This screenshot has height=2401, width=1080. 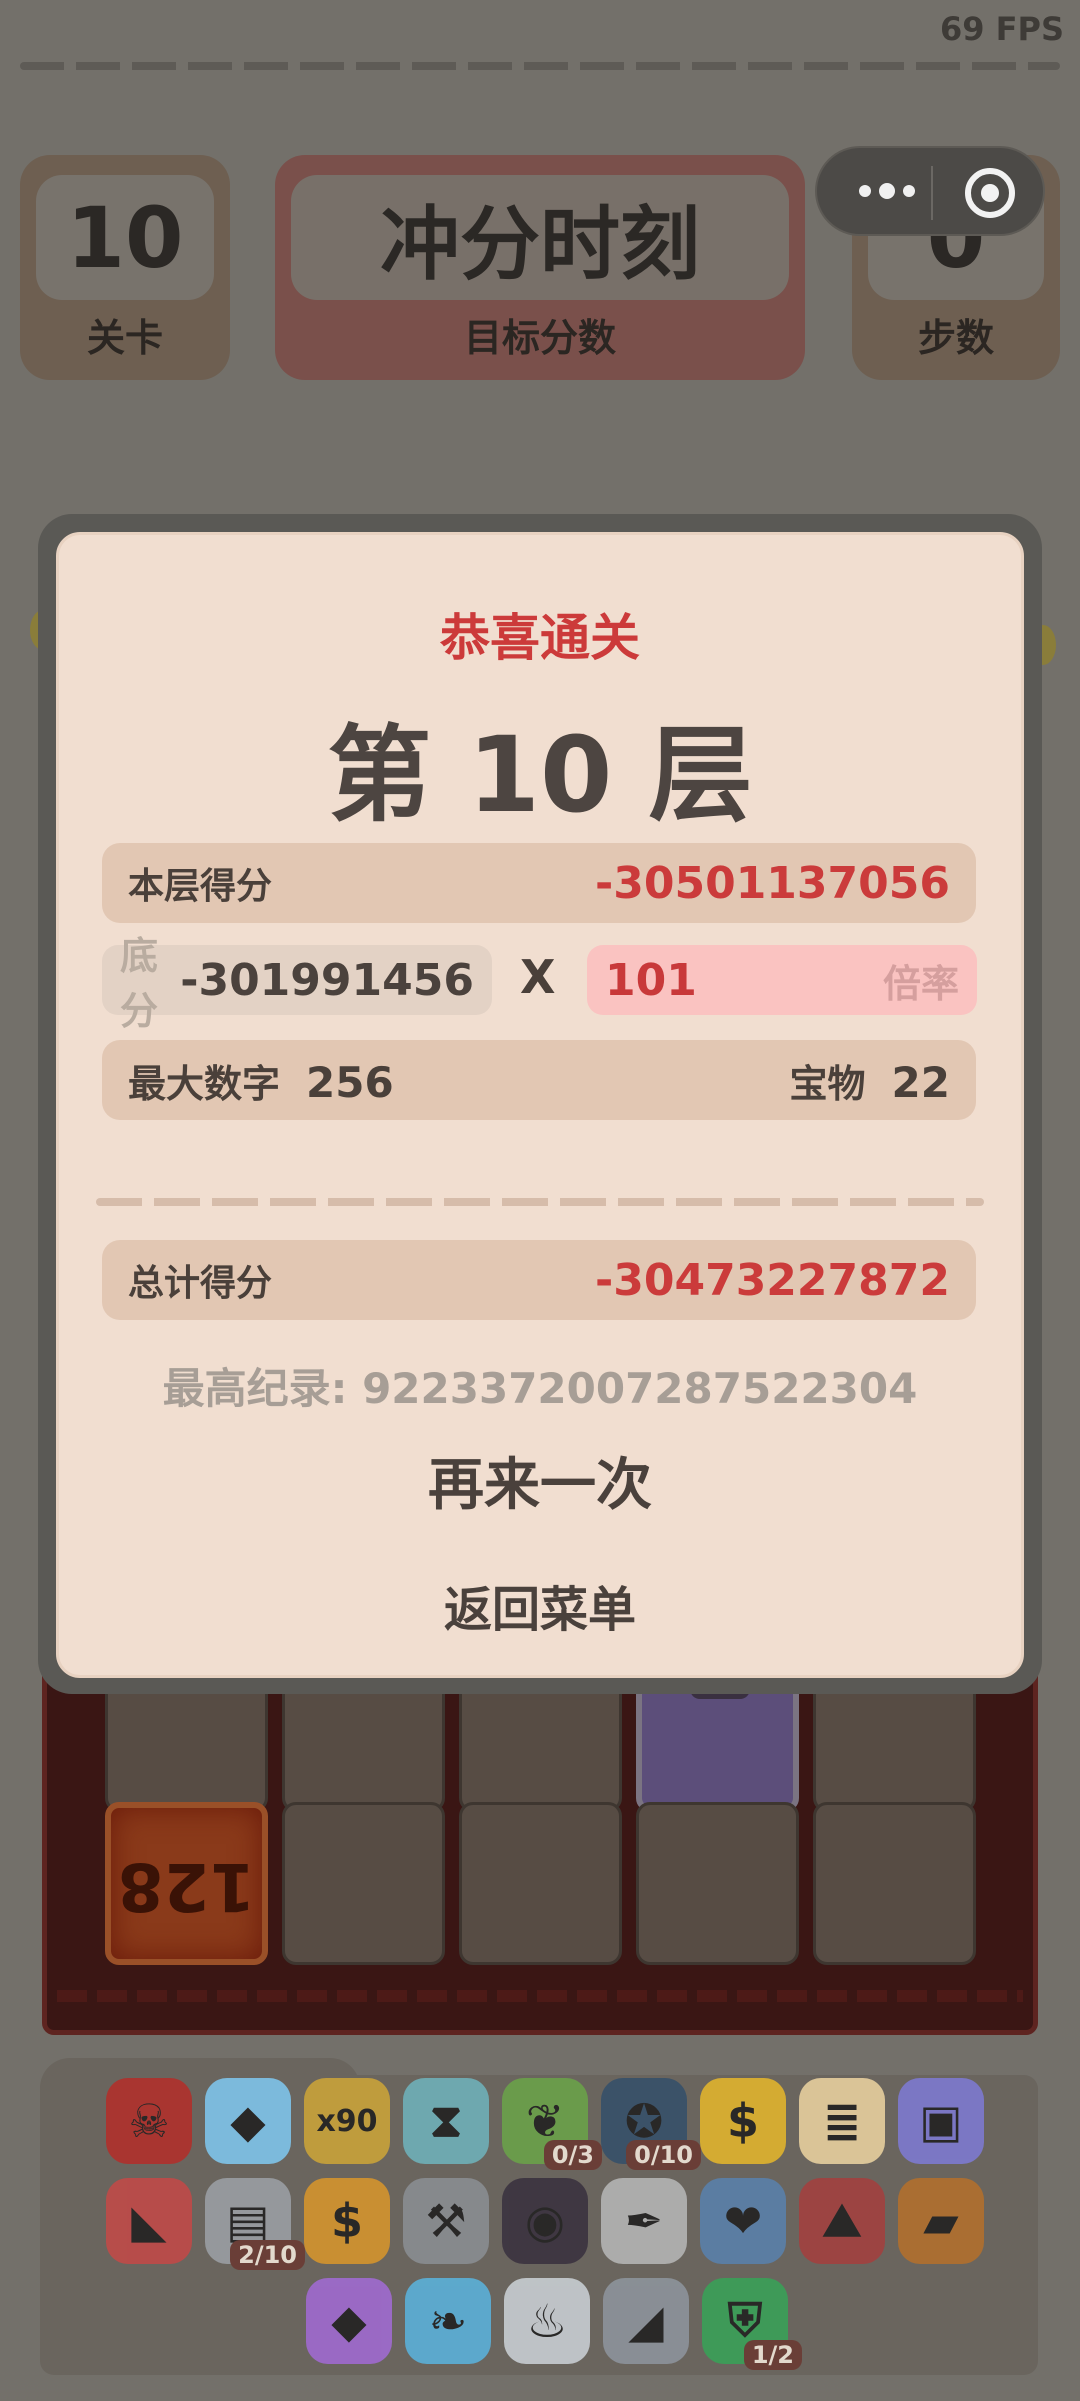 I want to click on boot-icon-glyph: ◣, so click(x=149, y=2221).